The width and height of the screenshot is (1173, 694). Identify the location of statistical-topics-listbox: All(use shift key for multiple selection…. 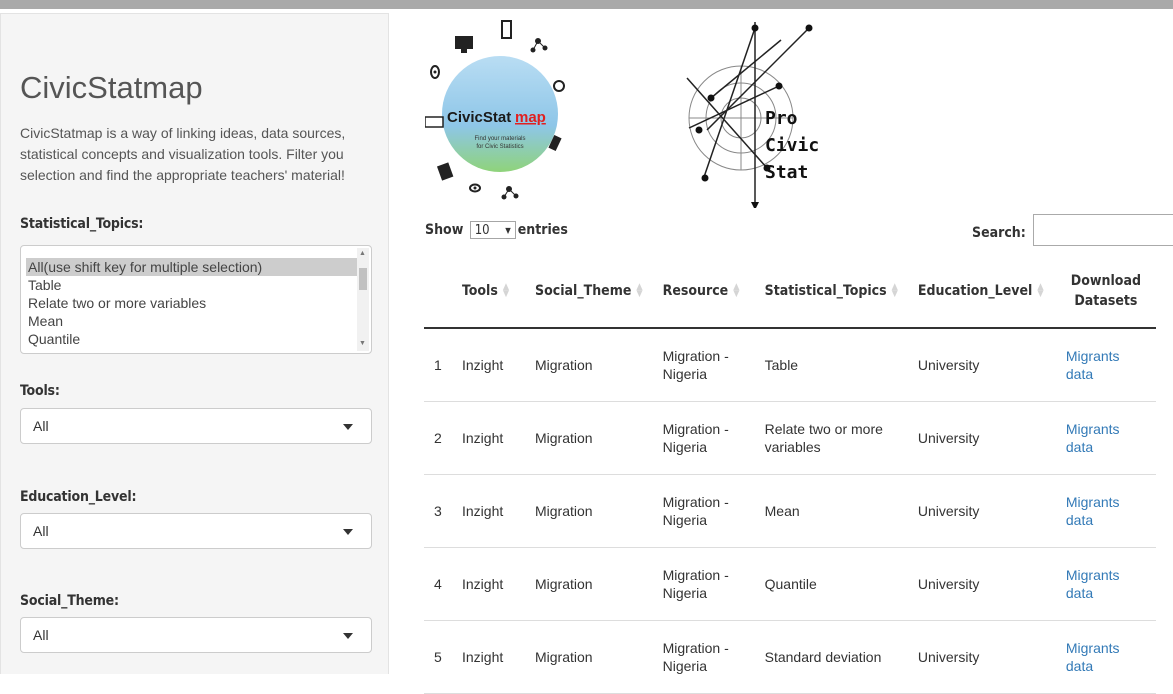
(196, 299).